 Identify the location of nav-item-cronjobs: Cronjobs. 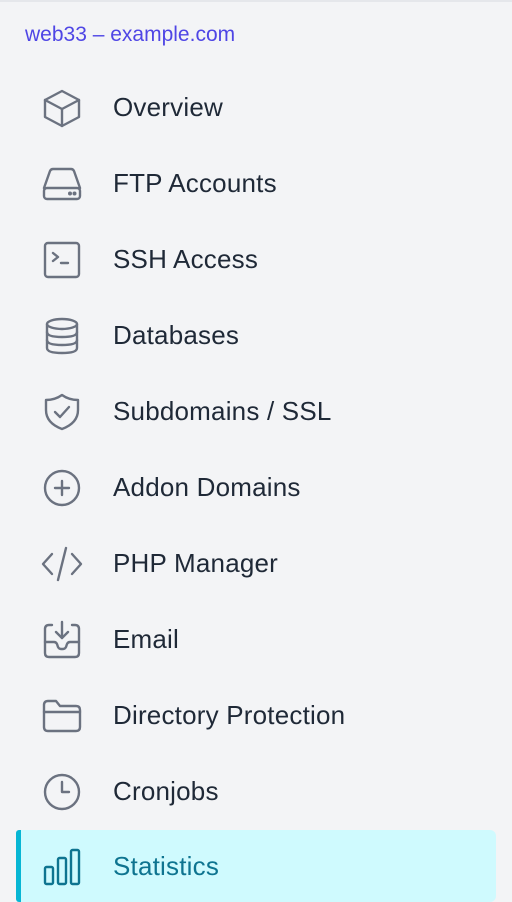
(256, 791).